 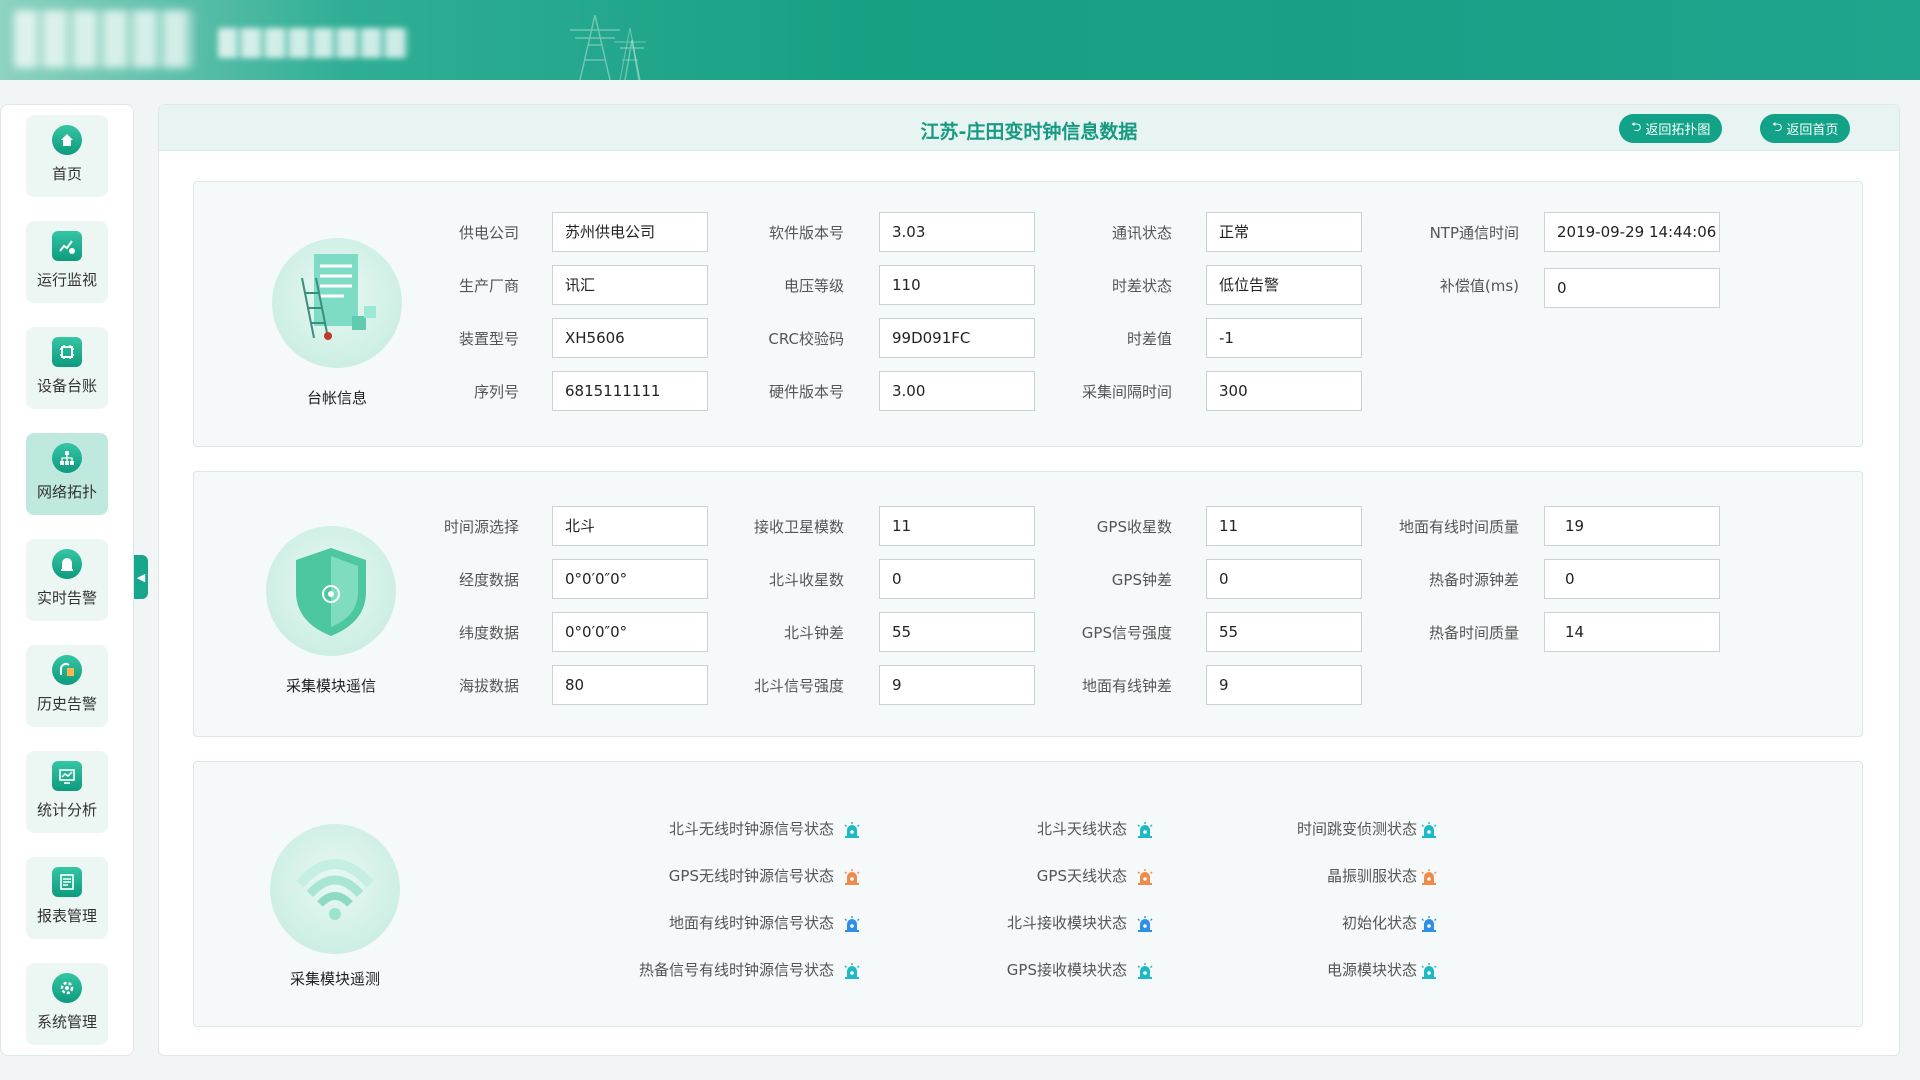 I want to click on back-topology-button: ⮌ 返回拓扑图, so click(x=1671, y=128).